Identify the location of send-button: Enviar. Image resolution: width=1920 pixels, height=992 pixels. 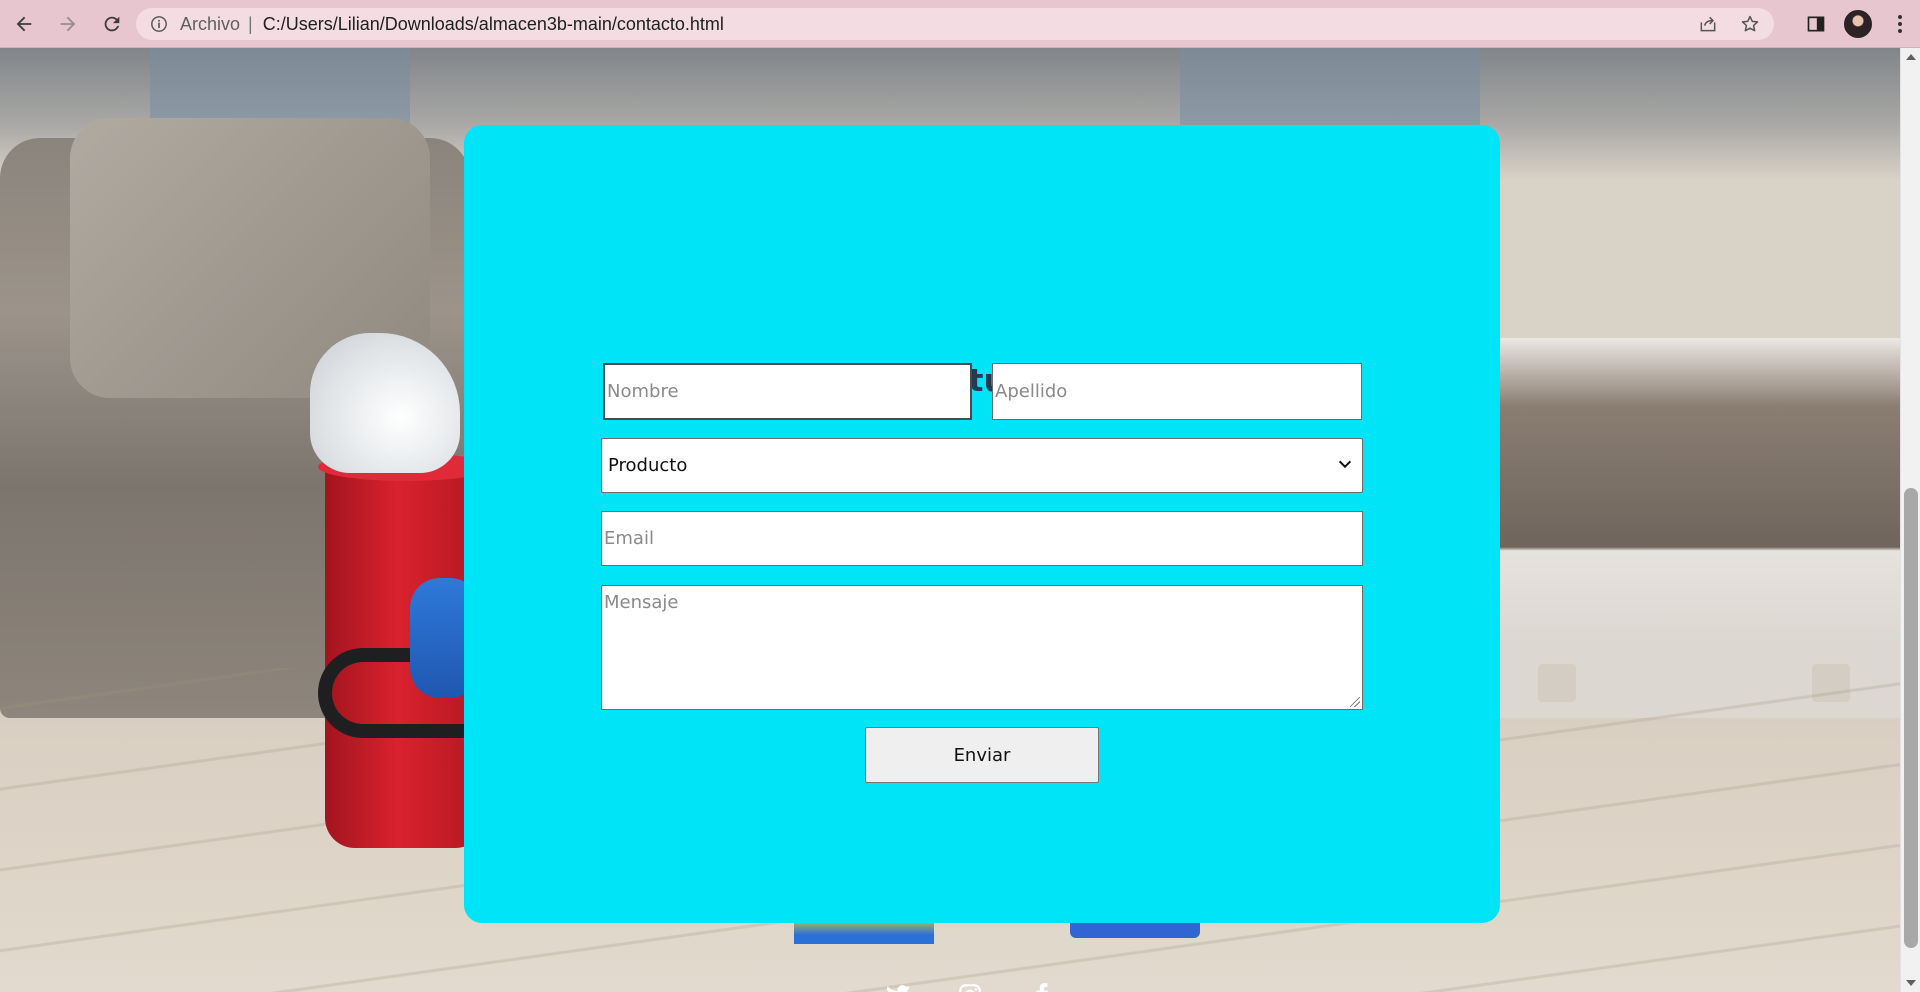
(982, 755).